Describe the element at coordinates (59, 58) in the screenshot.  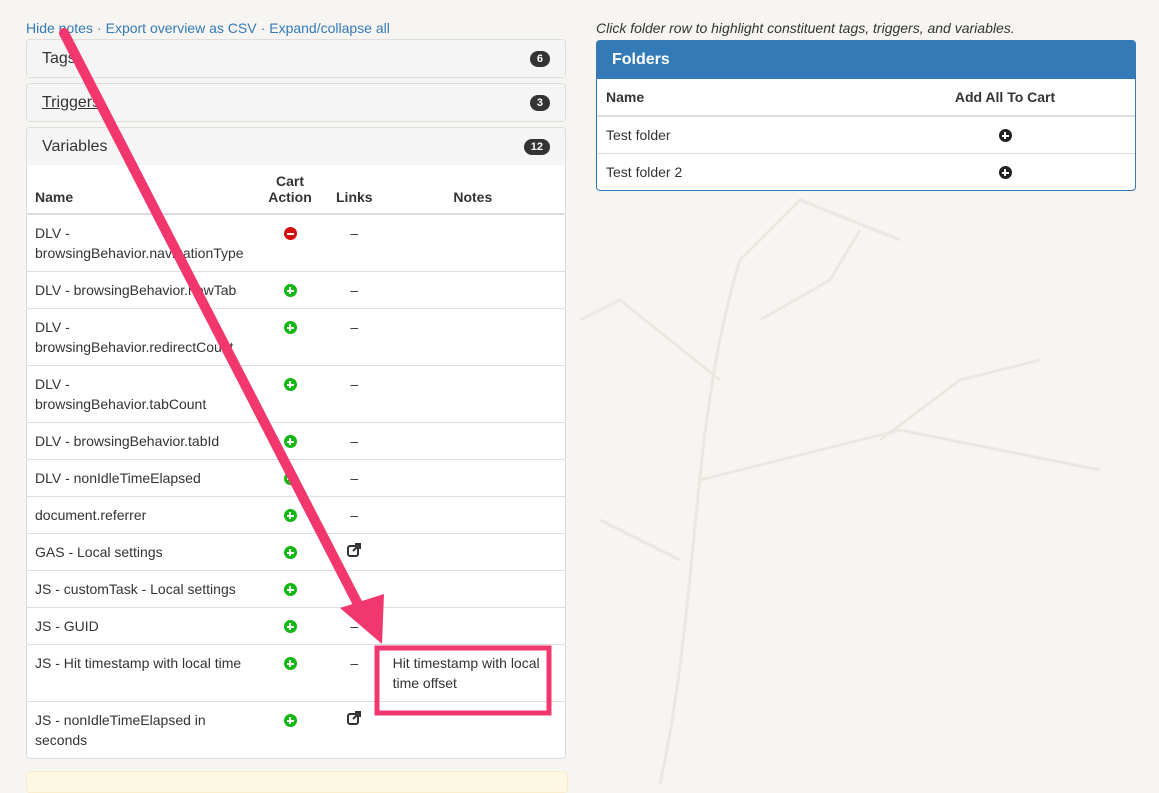
I see `tags-title: Tags` at that location.